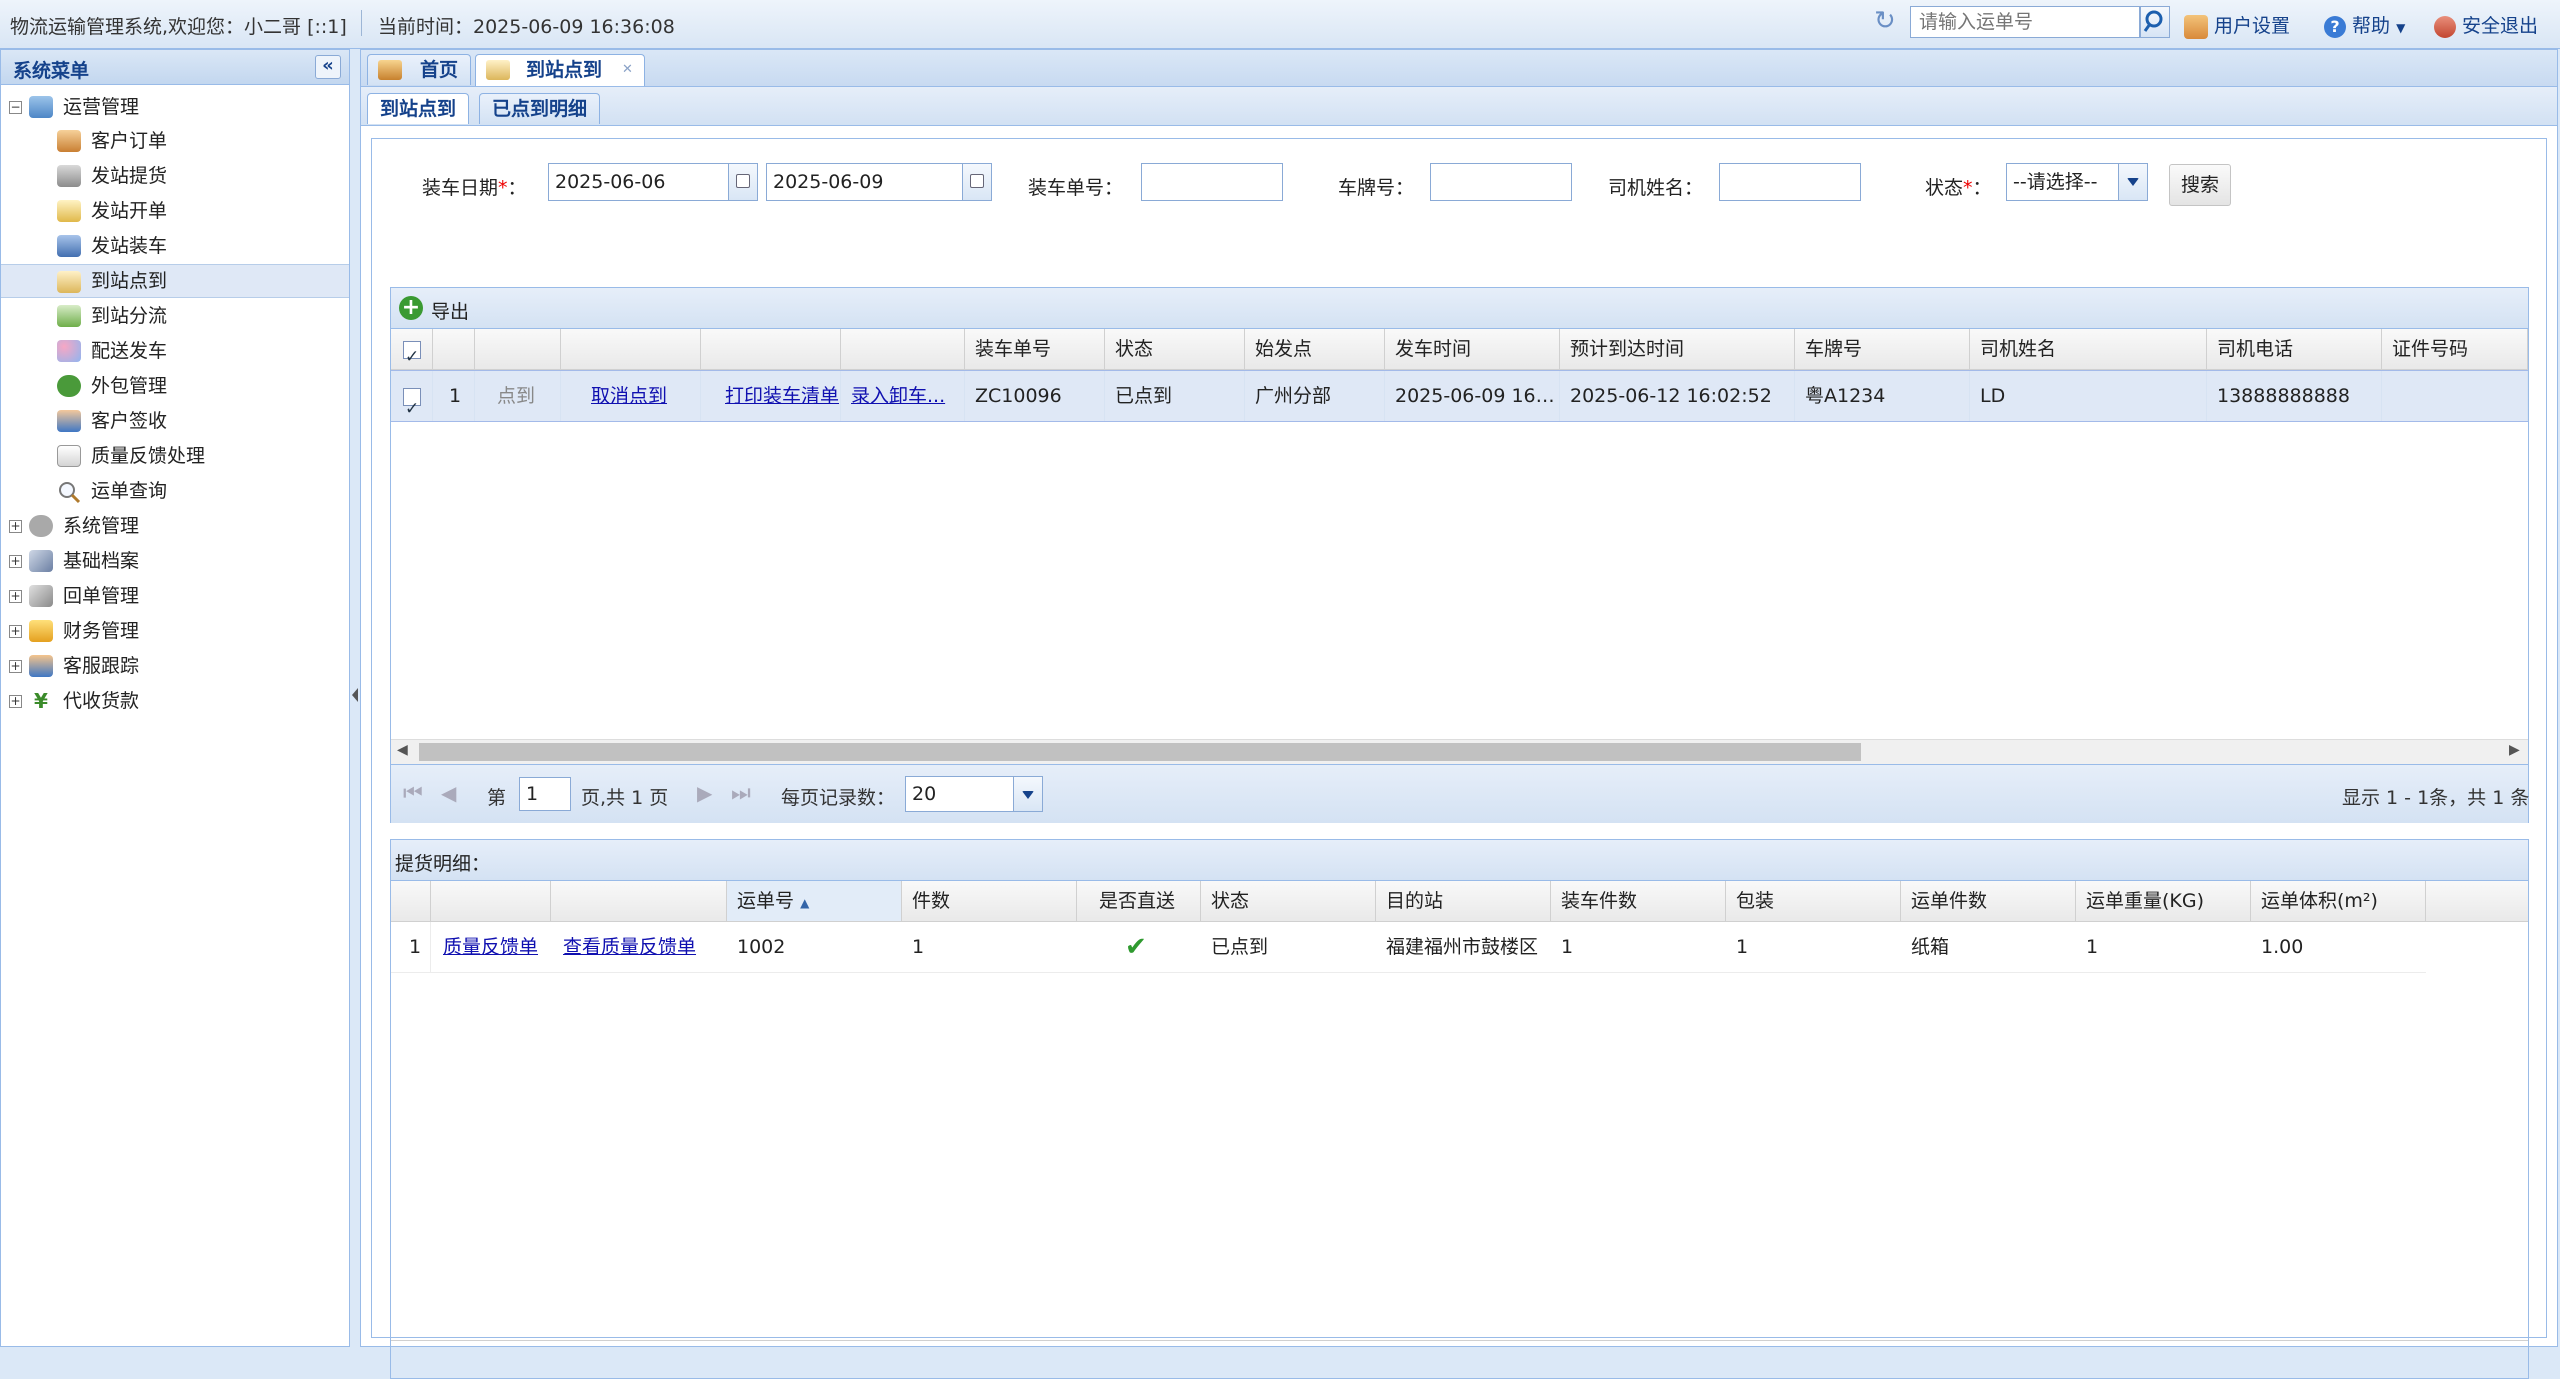  I want to click on sidebar-item-loading: 发站装车, so click(175, 246).